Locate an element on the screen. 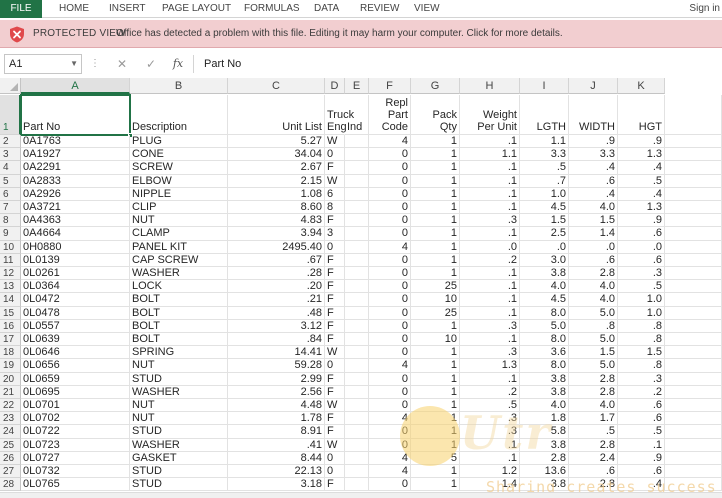 The height and width of the screenshot is (498, 722). cell-lgth: .7 is located at coordinates (544, 181).